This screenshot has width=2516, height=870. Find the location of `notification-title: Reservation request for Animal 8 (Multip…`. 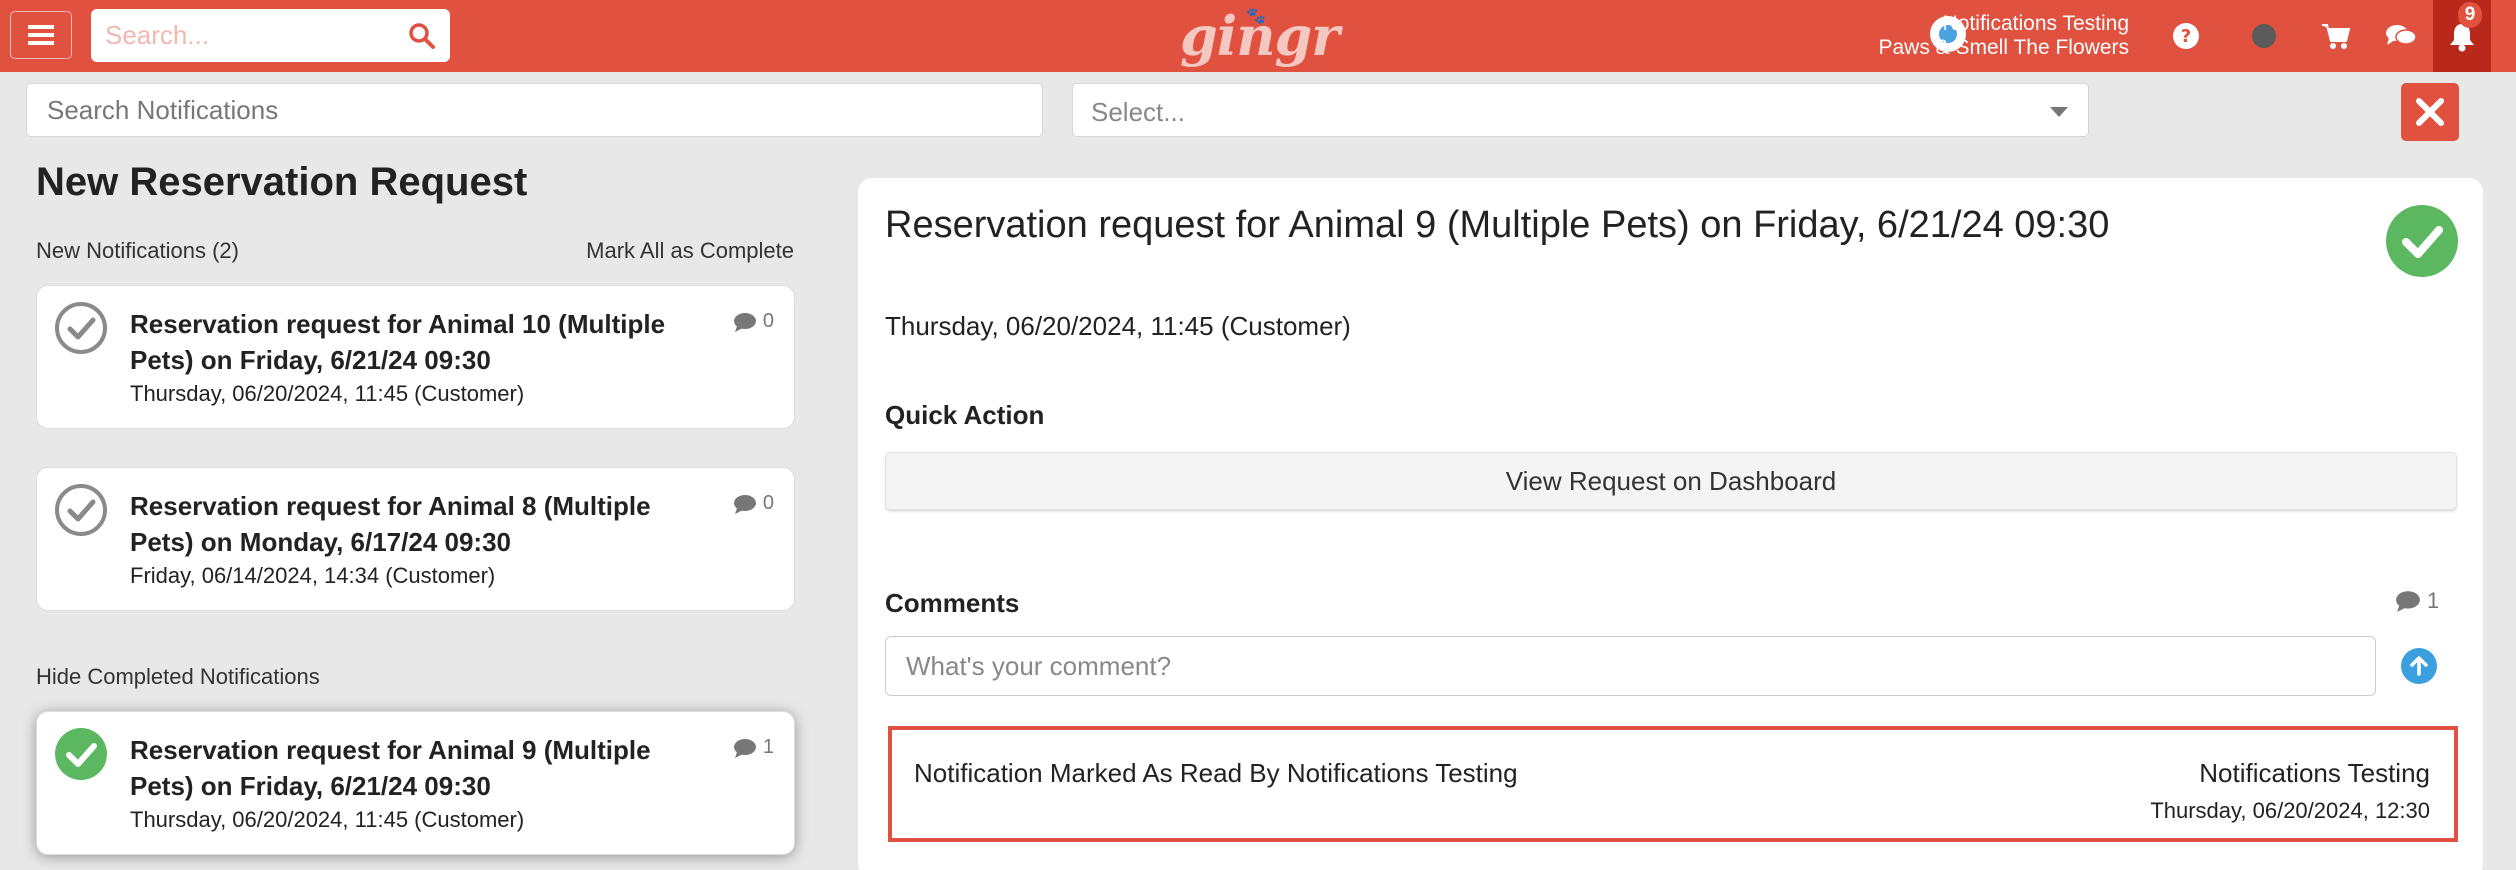

notification-title: Reservation request for Animal 8 (Multip… is located at coordinates (390, 524).